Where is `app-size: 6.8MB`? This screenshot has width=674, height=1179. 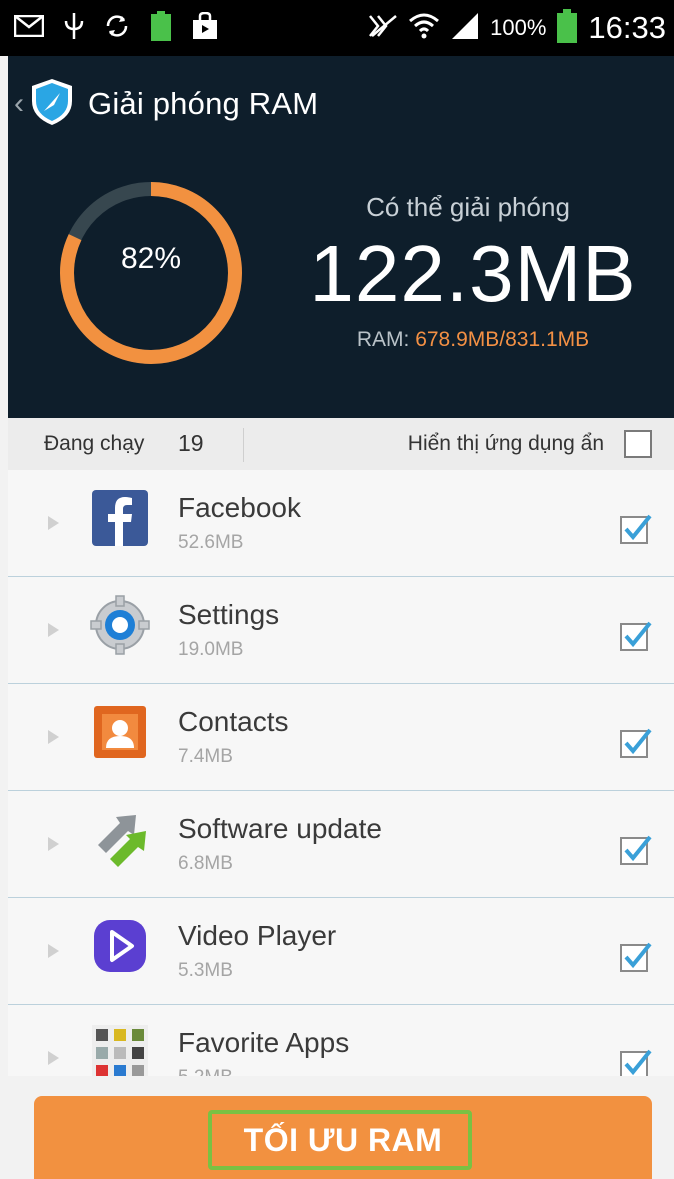
app-size: 6.8MB is located at coordinates (205, 863).